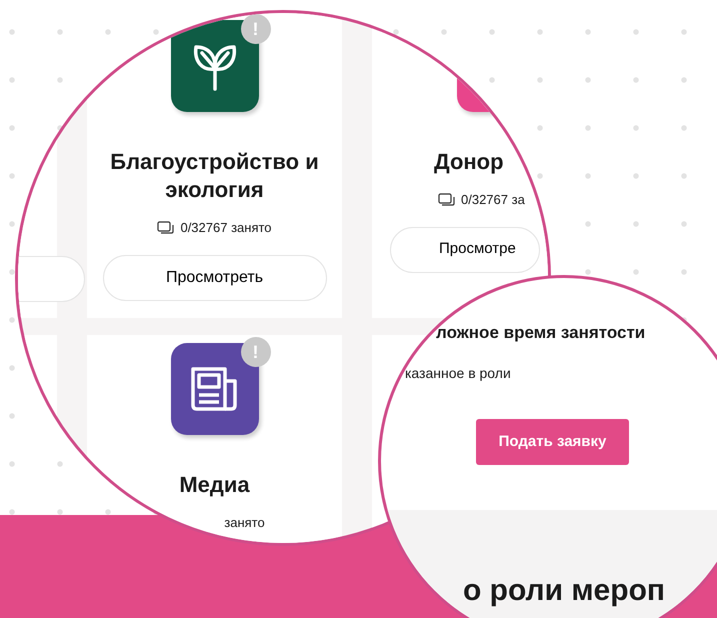 The image size is (717, 618). I want to click on view-button: Просмотреть, so click(214, 277).